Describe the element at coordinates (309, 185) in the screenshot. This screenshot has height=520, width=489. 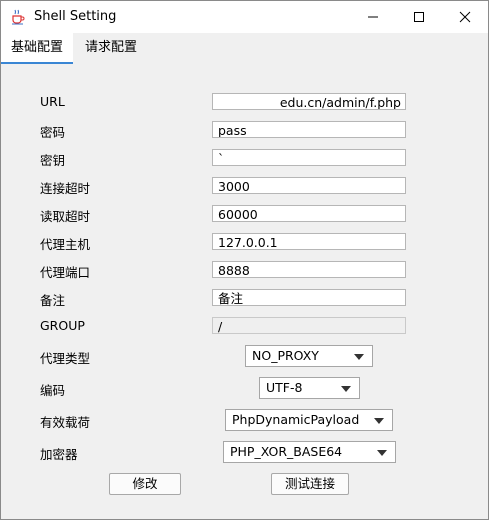
I see `connect-timeout-field: 3000` at that location.